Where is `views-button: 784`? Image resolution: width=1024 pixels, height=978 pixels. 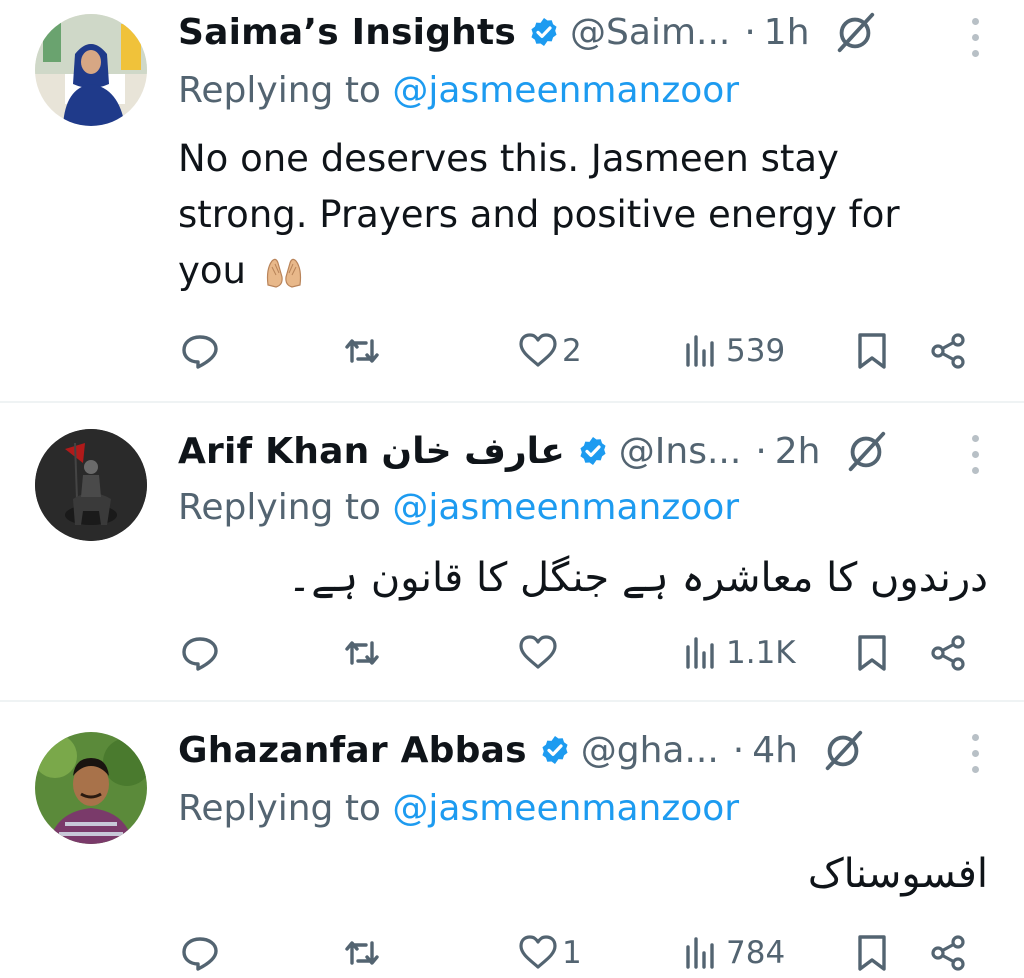 views-button: 784 is located at coordinates (732, 953).